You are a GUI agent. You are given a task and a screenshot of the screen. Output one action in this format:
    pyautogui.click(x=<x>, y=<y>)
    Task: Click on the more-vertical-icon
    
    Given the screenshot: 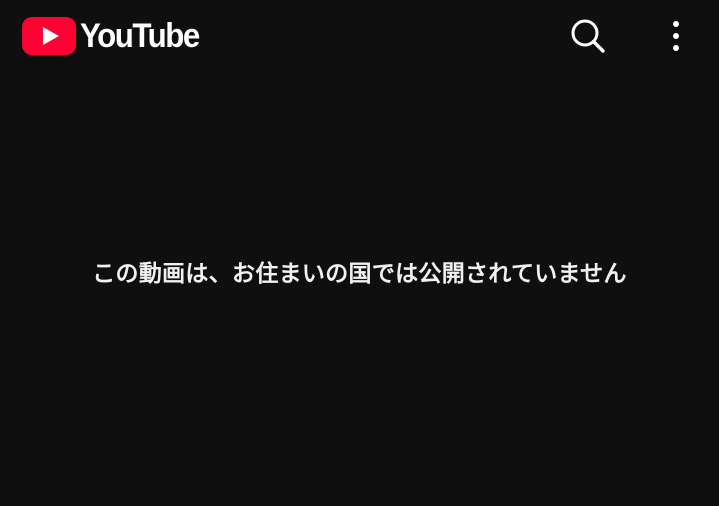 What is the action you would take?
    pyautogui.click(x=676, y=36)
    